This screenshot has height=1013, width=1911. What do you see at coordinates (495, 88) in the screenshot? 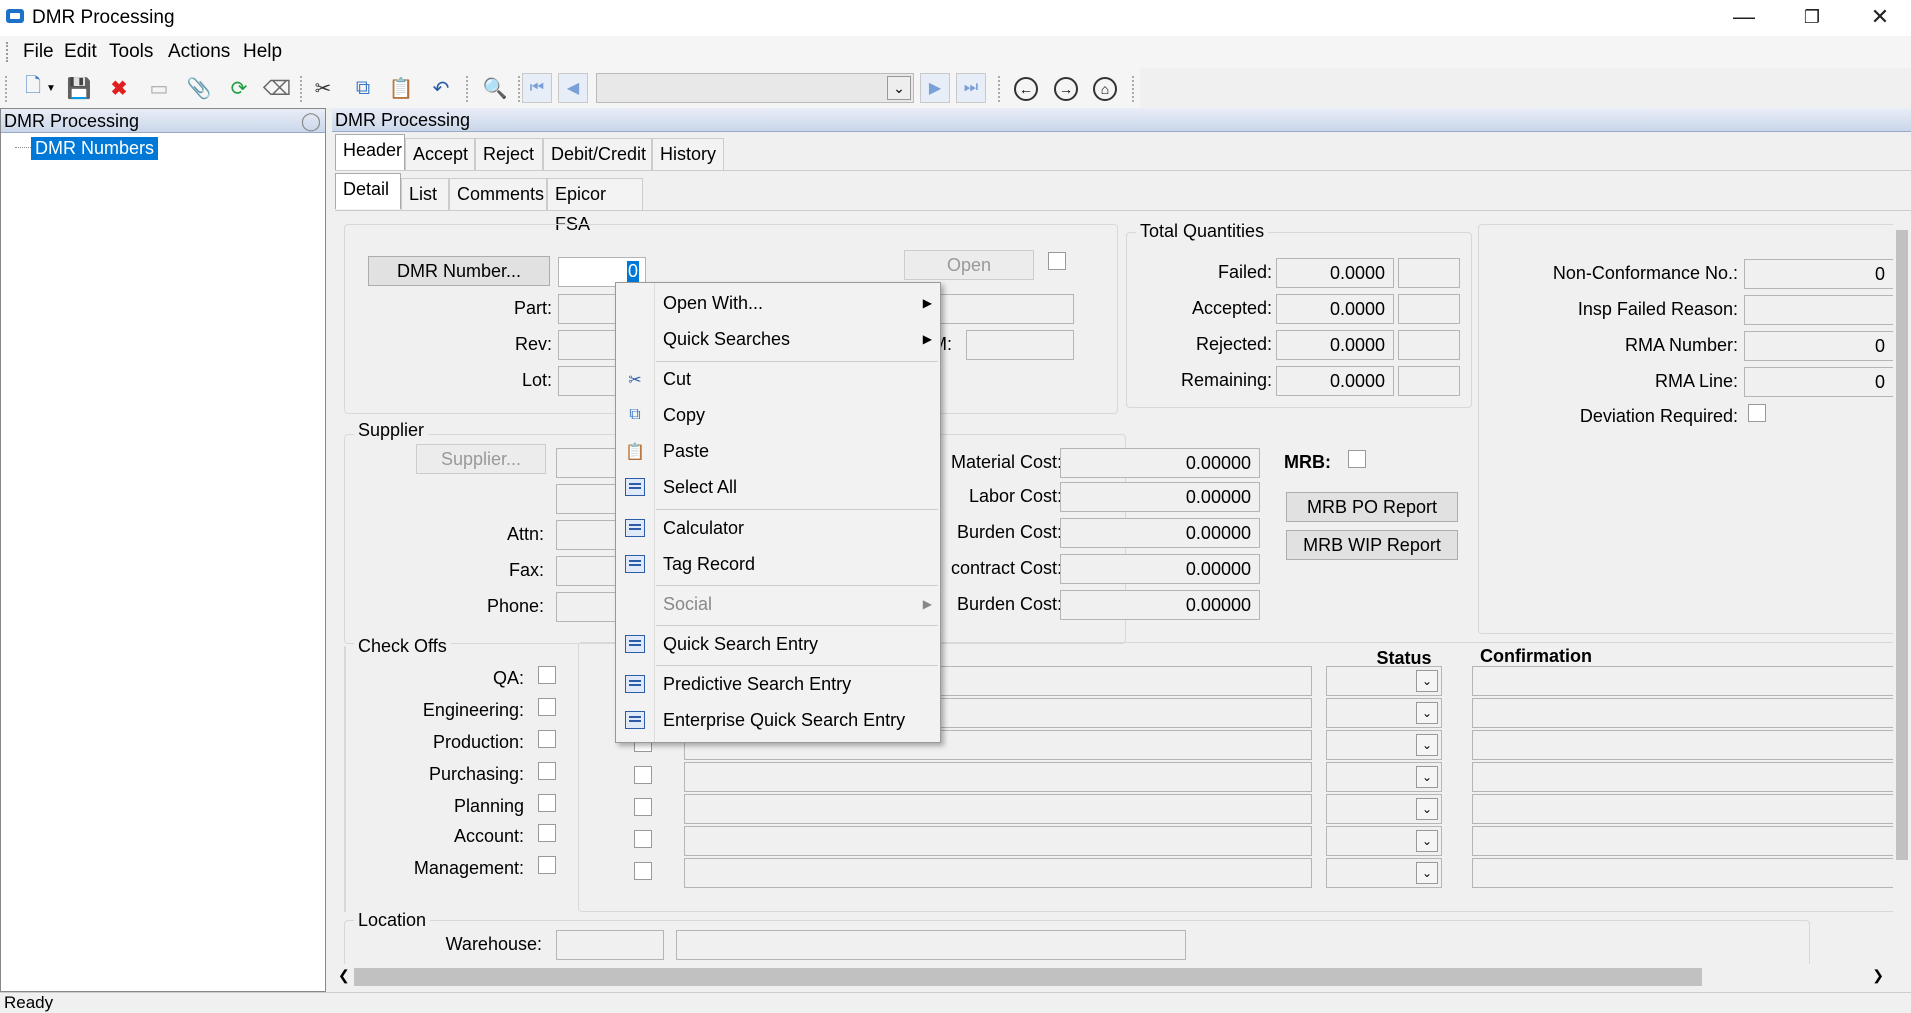
I see `search-icon: 🔍` at bounding box center [495, 88].